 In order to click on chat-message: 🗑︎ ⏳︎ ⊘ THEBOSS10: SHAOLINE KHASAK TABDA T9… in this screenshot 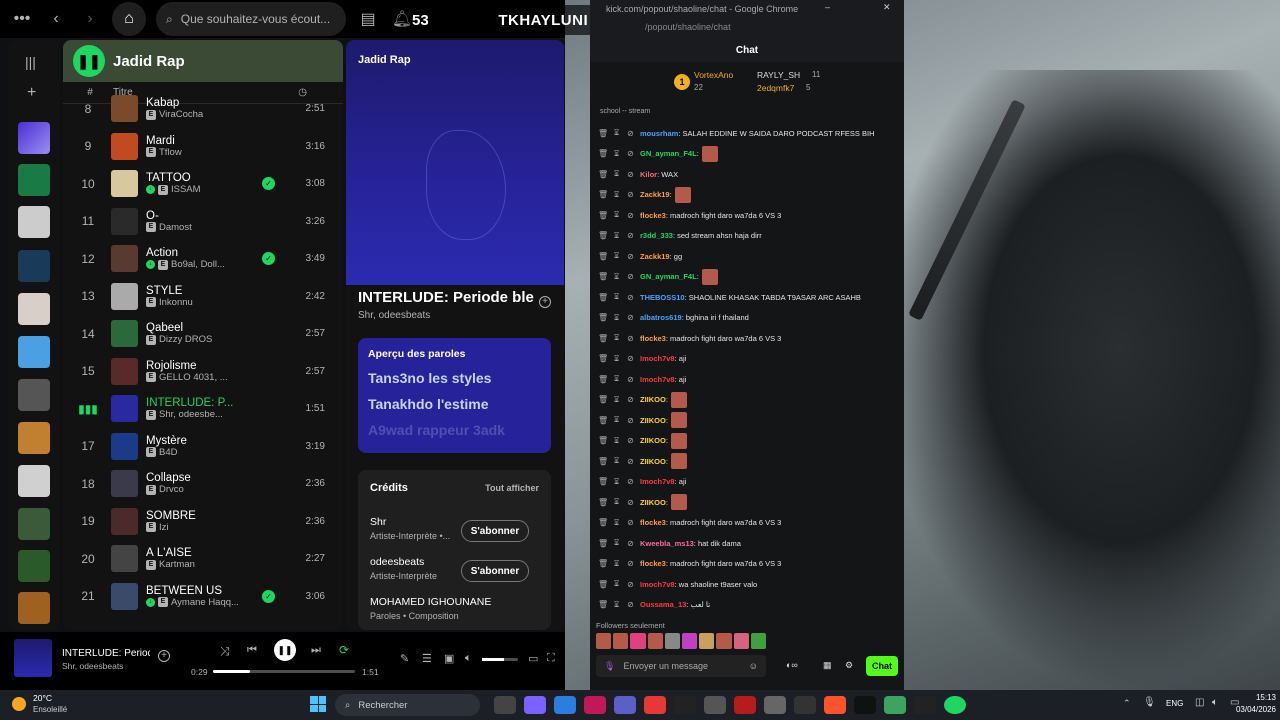, I will do `click(748, 297)`.